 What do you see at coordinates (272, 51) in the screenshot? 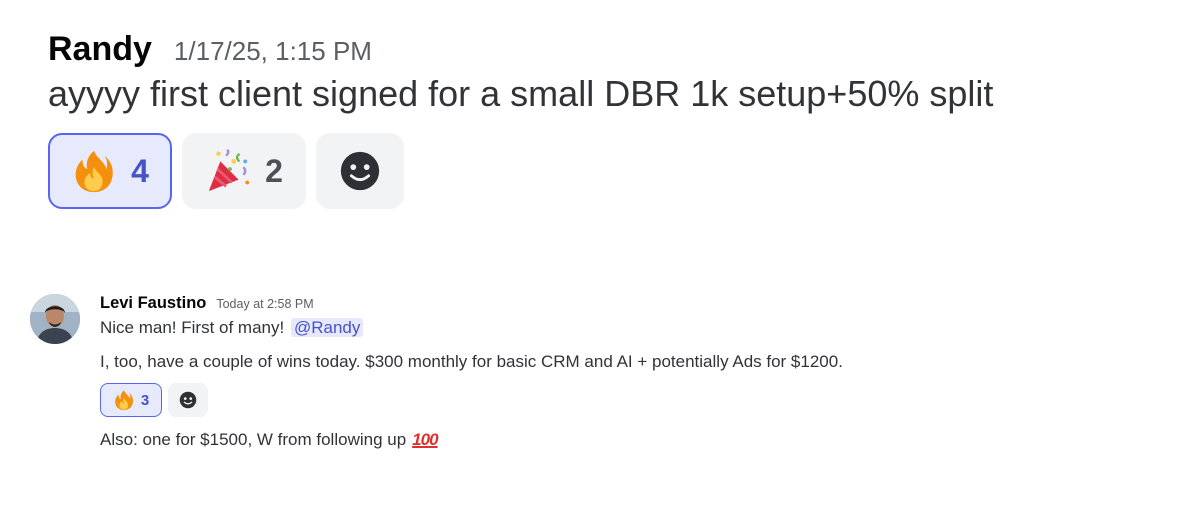
I see `message-timestamp: 1/17/25, 1:15 PM` at bounding box center [272, 51].